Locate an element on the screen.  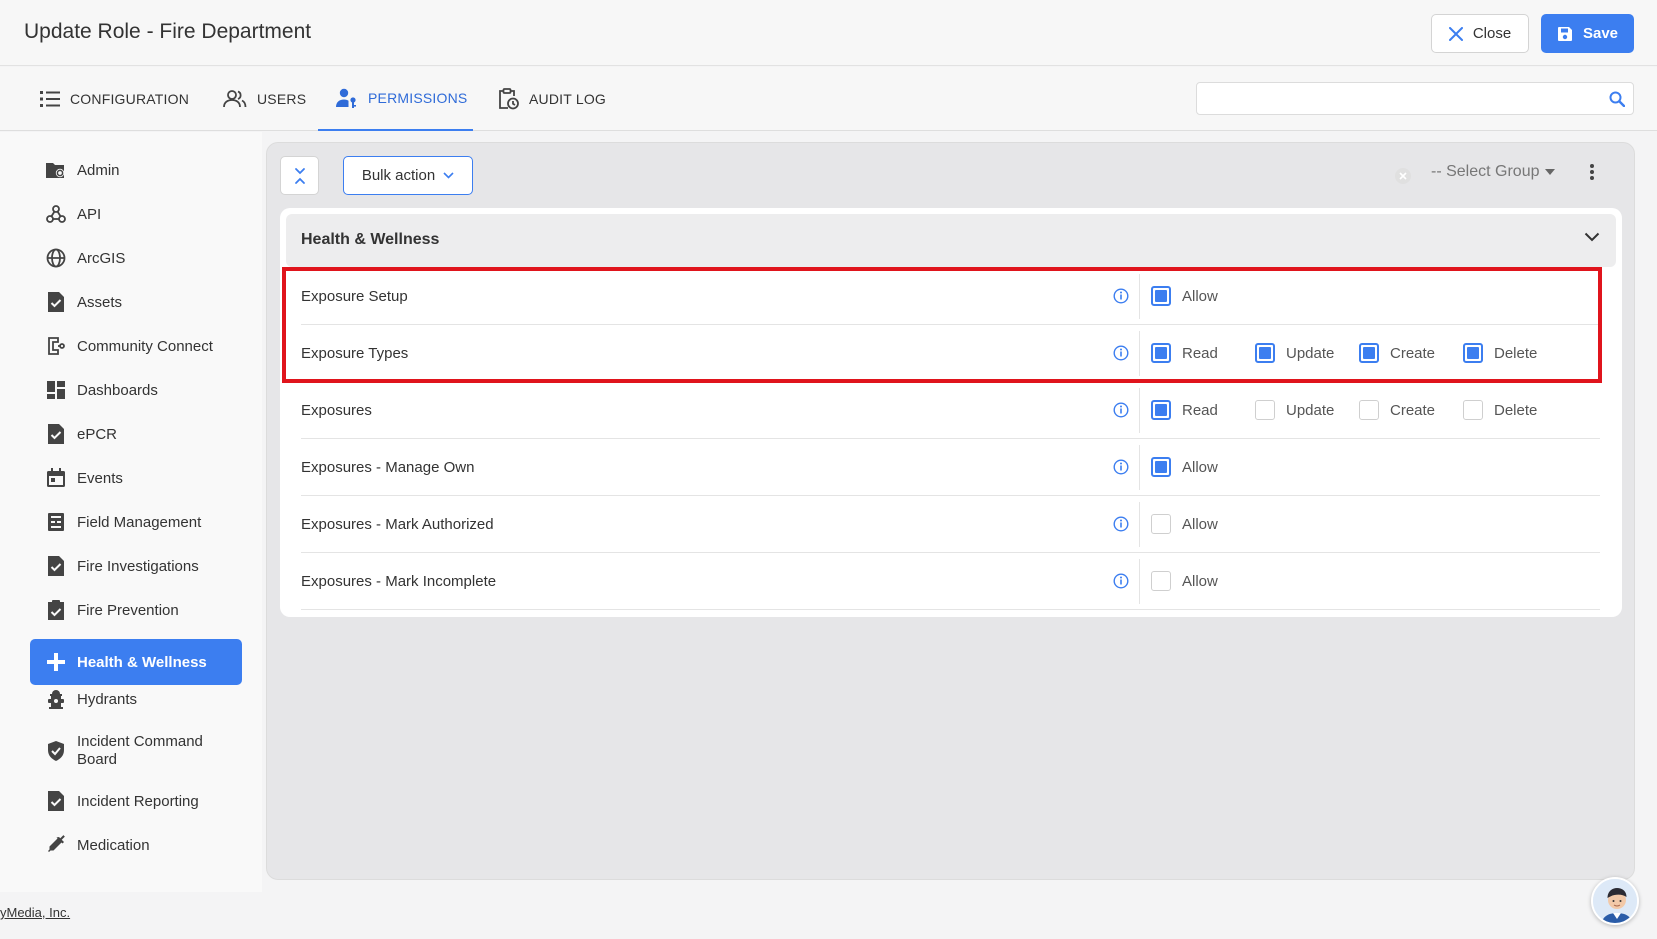
sidebar-item-incident-reporting: Incident Reporting is located at coordinates (136, 801).